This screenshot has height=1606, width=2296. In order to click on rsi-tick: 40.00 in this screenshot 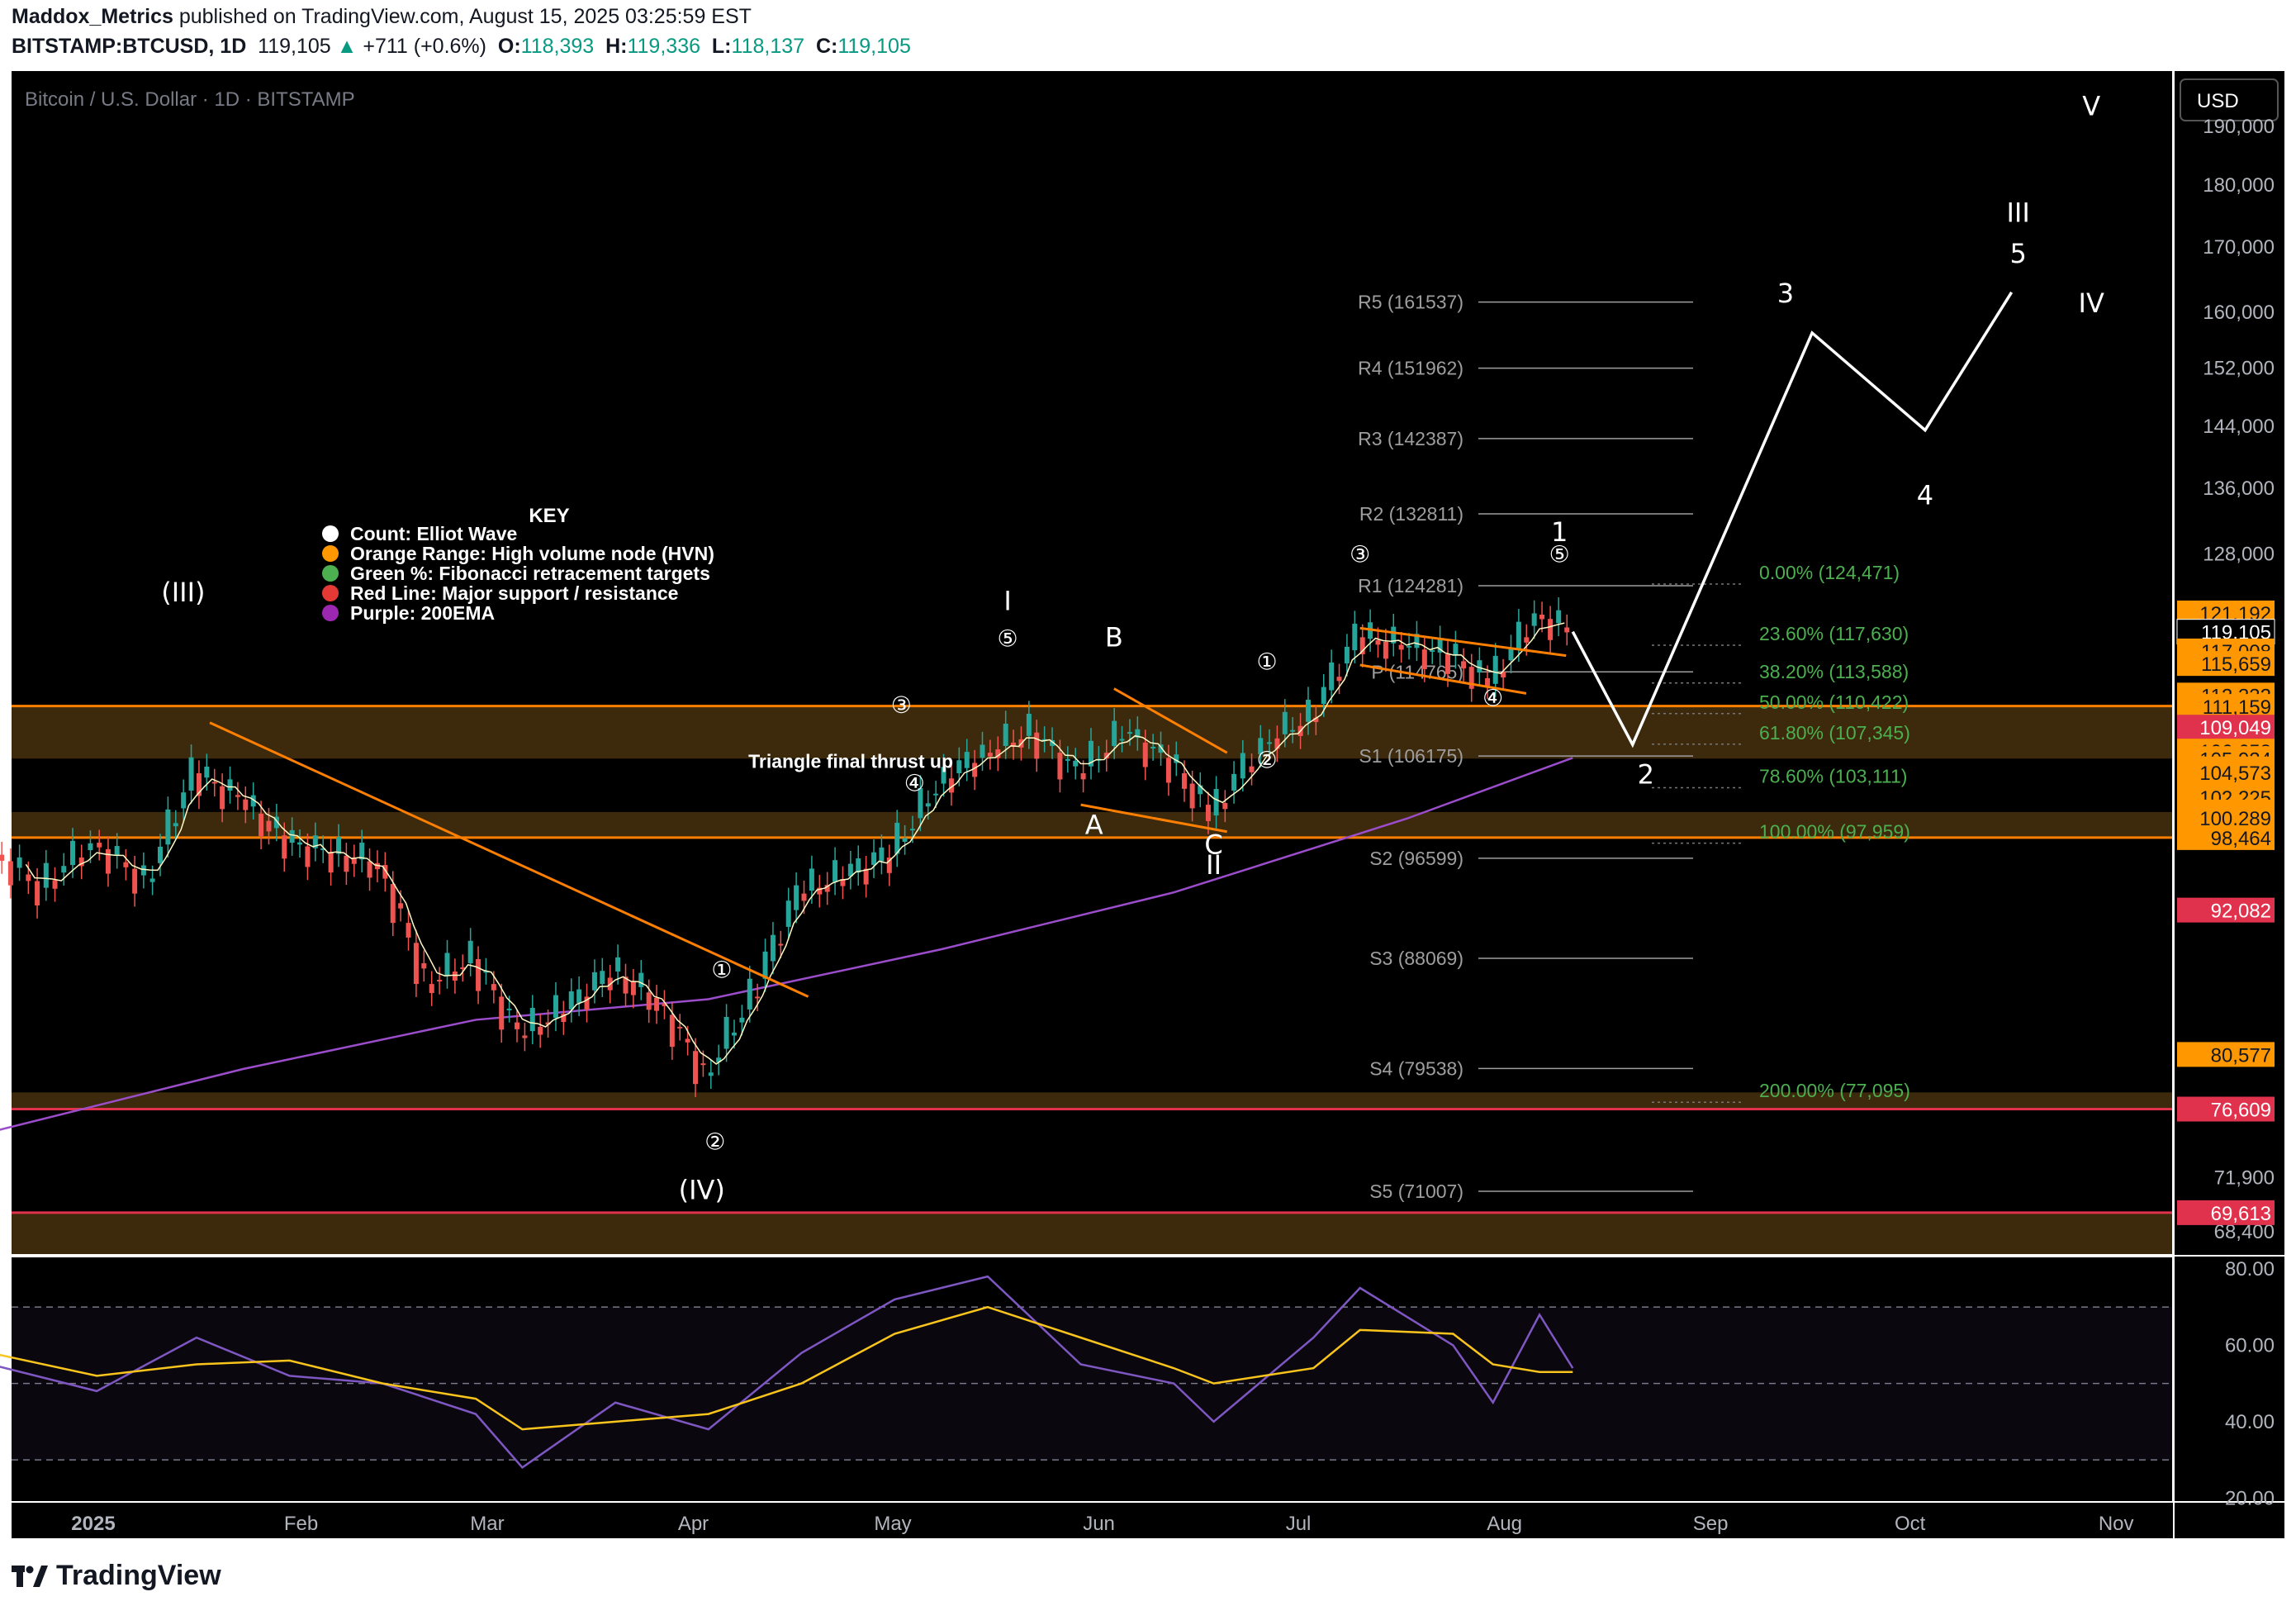, I will do `click(2250, 1422)`.